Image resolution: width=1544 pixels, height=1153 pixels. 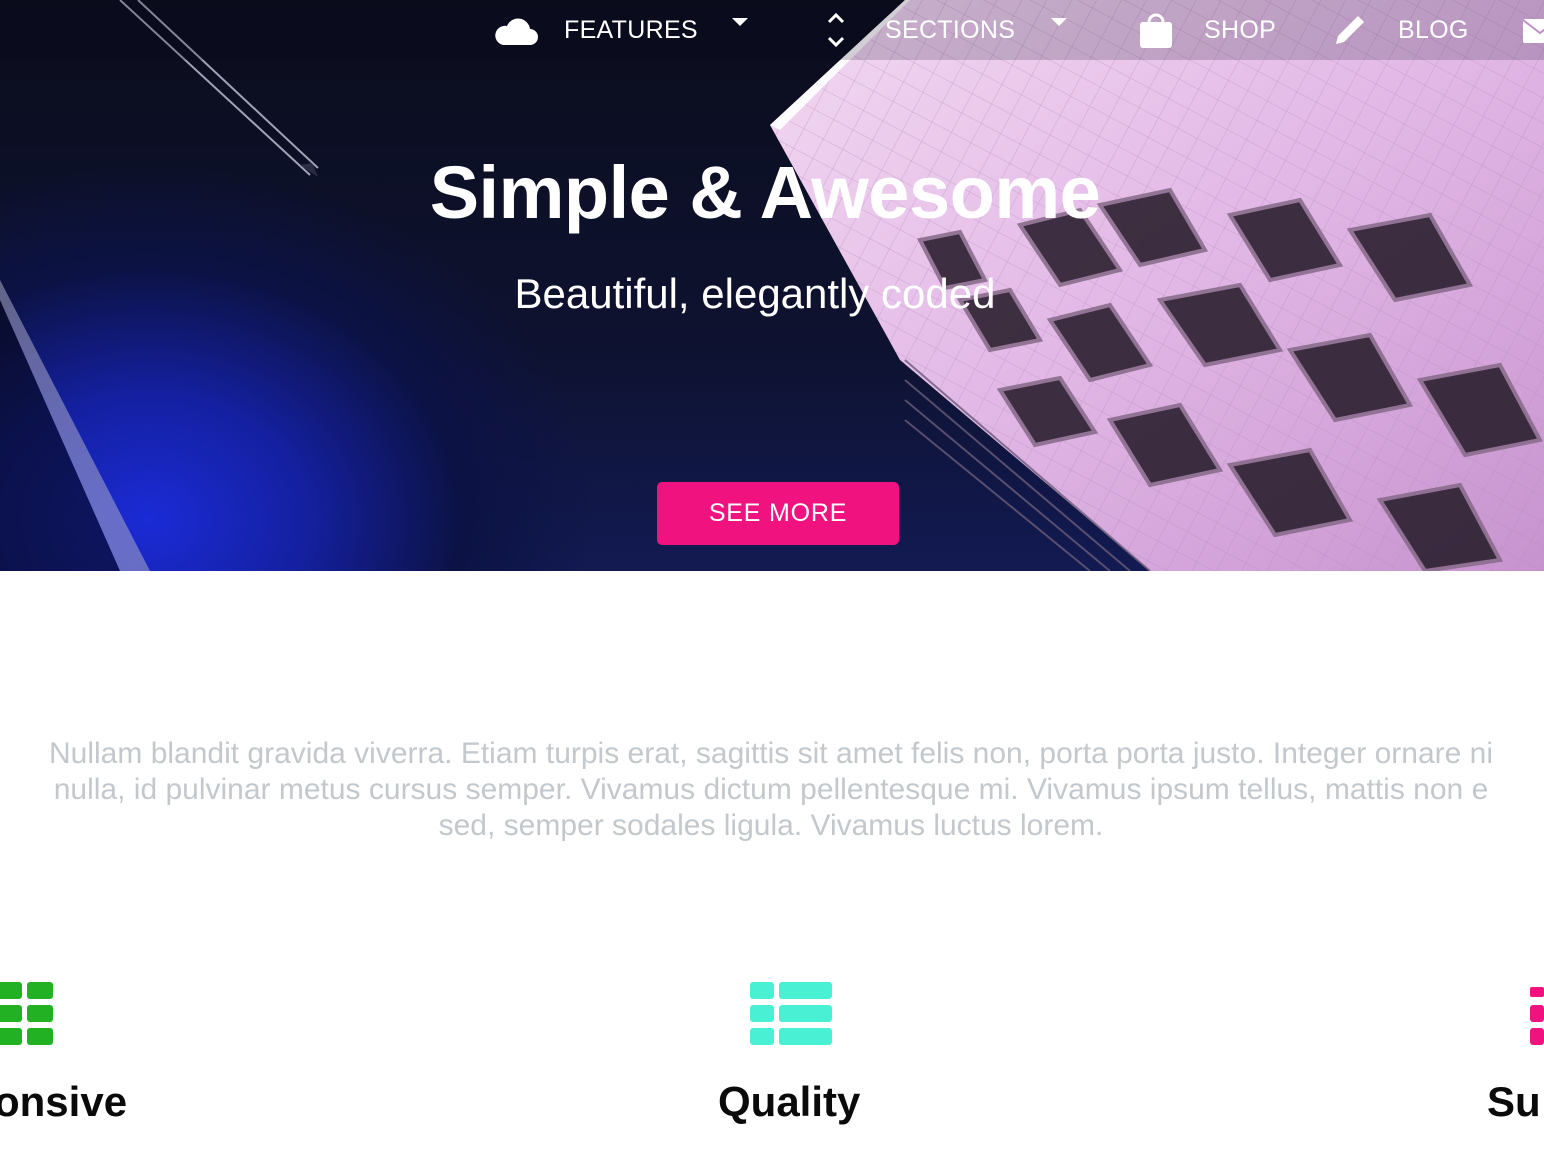 I want to click on top-navbar: FEATURES SECTIONS SHOP BLOG, so click(x=772, y=30).